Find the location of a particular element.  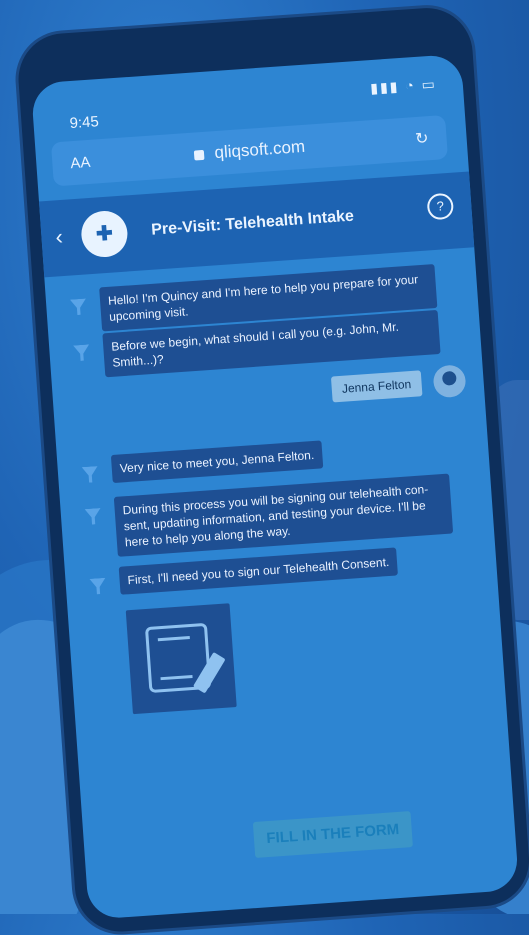

user-message: Jenna Felton is located at coordinates (377, 386).